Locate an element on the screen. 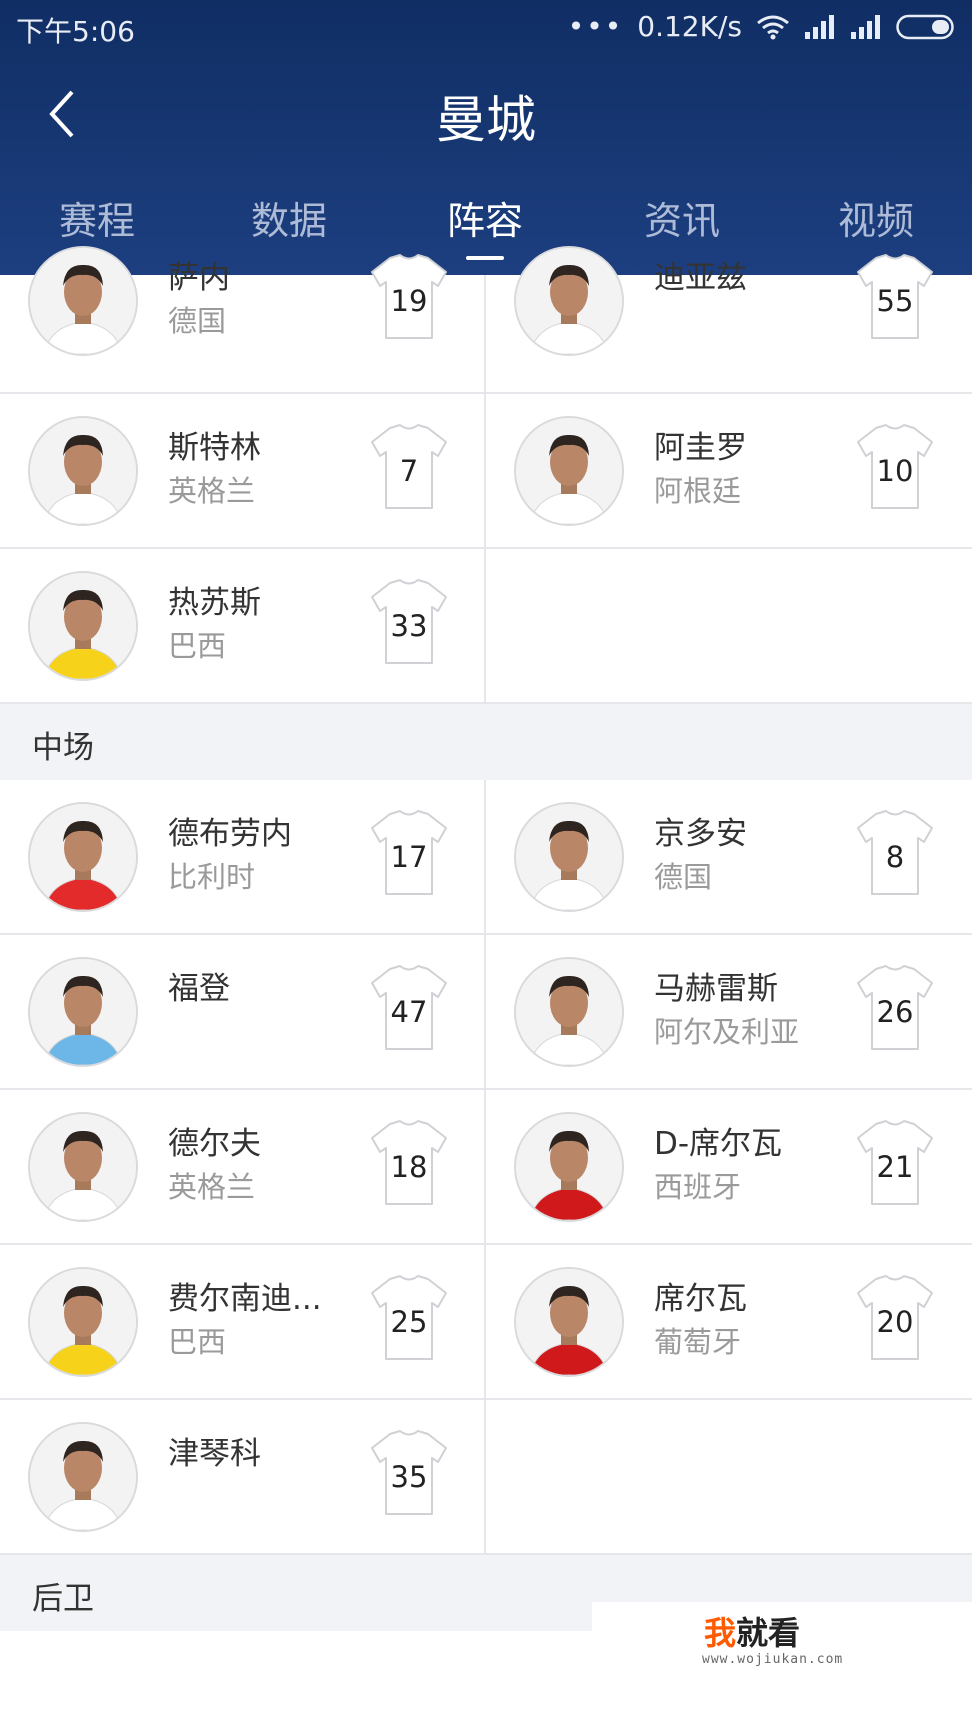 The image size is (972, 1728). player-row: 德尔夫英格兰 18 D-席尔瓦 西班牙 21 is located at coordinates (486, 1167).